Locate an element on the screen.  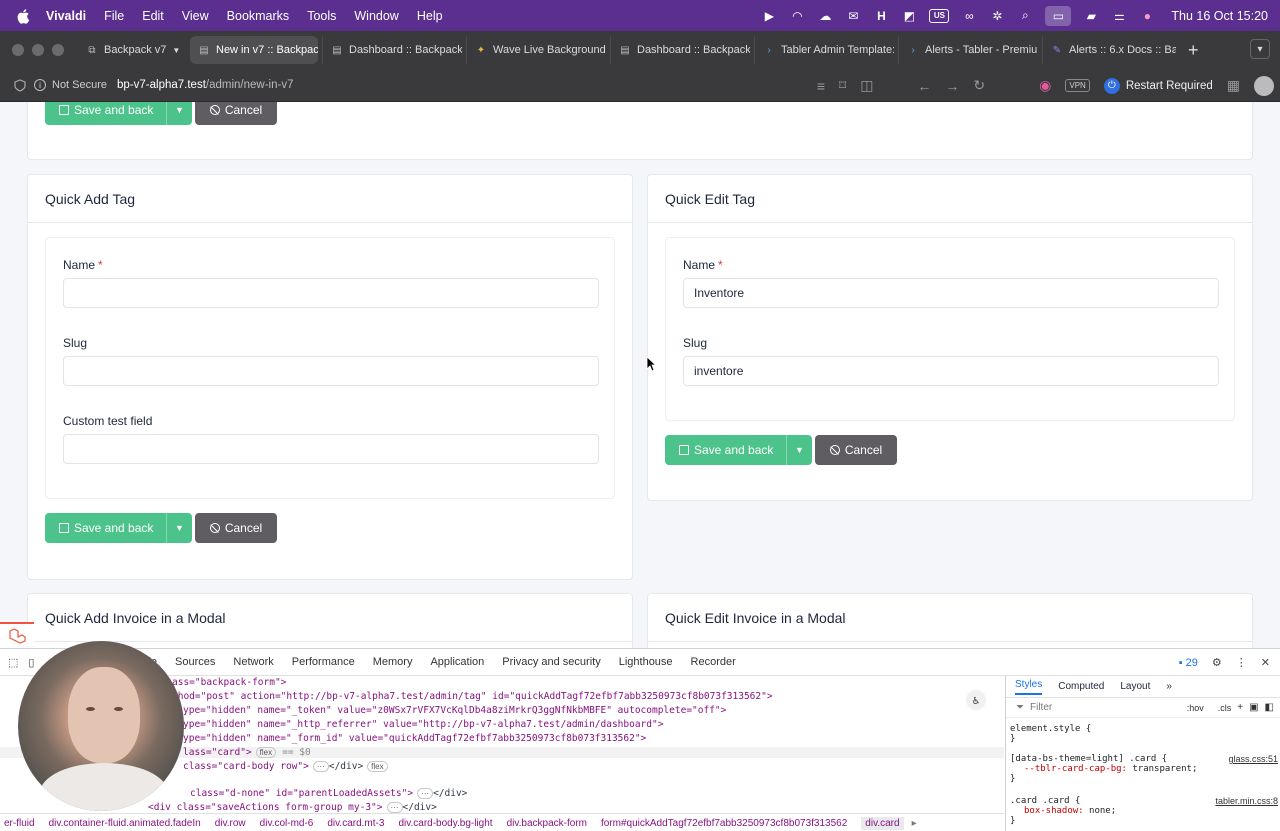
breadcrumb-item: div.backpack-form is located at coordinates (547, 823).